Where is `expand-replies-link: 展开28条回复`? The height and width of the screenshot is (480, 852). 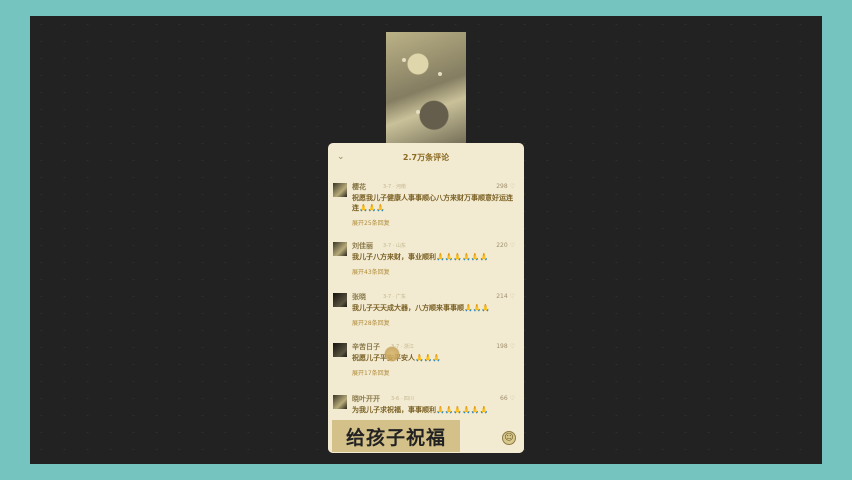
expand-replies-link: 展开28条回复 is located at coordinates (371, 322).